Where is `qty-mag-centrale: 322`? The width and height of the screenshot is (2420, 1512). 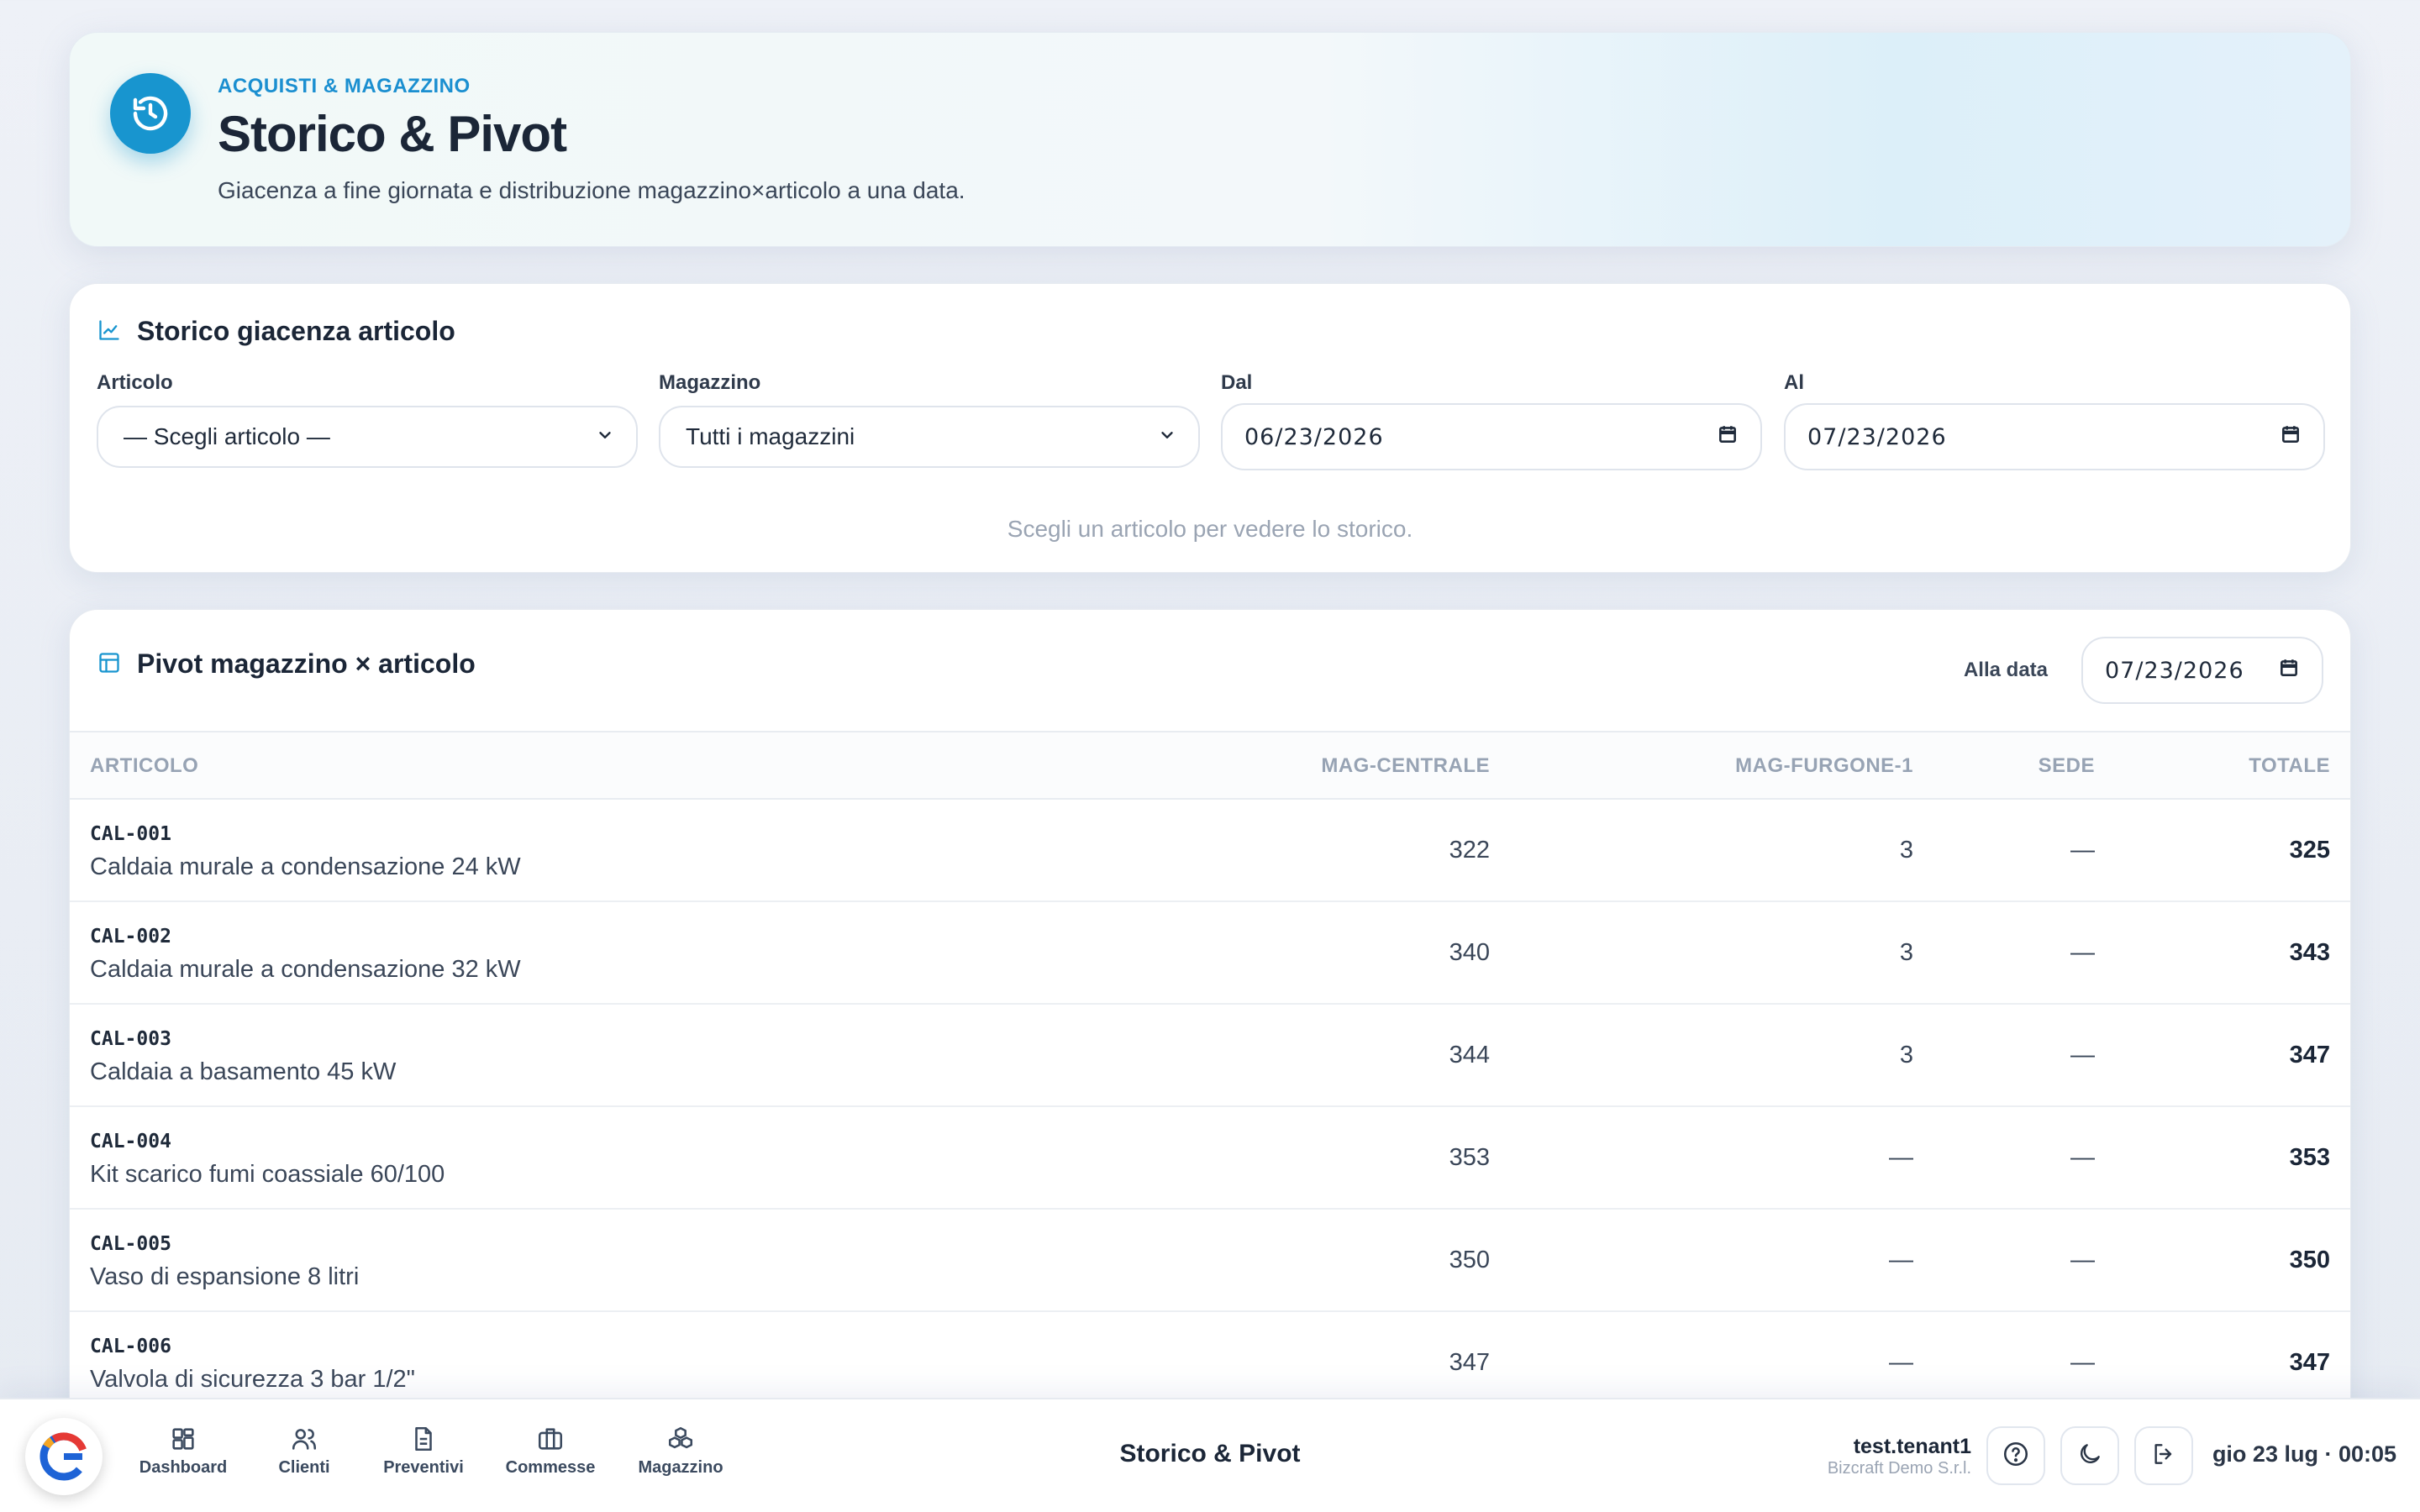
qty-mag-centrale: 322 is located at coordinates (1469, 850).